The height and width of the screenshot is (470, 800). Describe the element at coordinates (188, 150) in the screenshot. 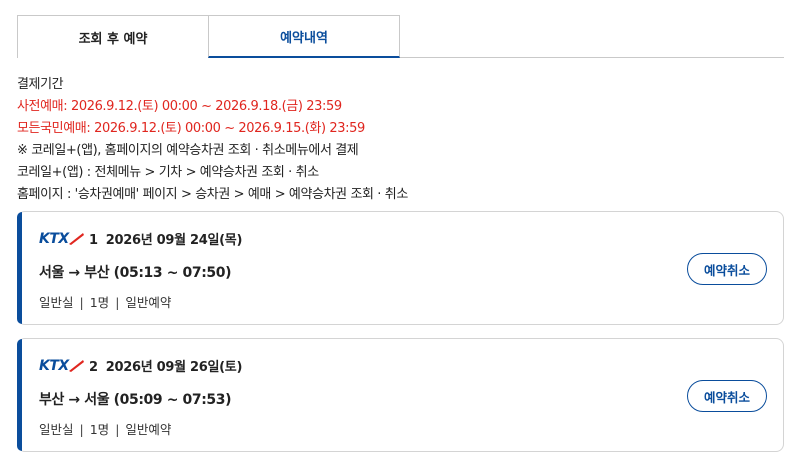

I see `payment-note: ※ 코레일+(앱), 홈페이지의 예약승차권 조회 · 취소메뉴에서 결제` at that location.